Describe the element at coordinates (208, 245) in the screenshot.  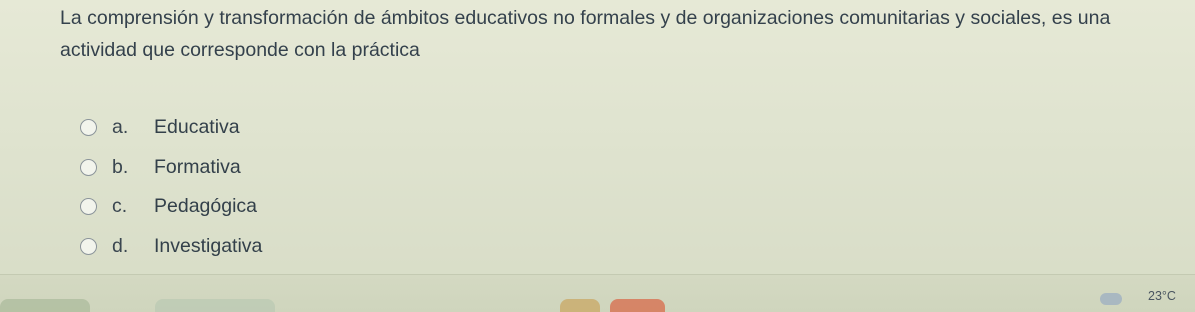
I see `option-label: Investigativa` at that location.